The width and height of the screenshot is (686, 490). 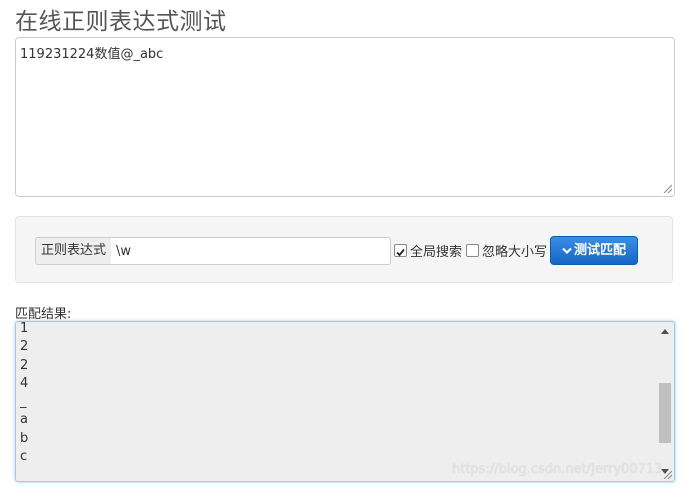 What do you see at coordinates (667, 474) in the screenshot?
I see `result-resize-grip-icon` at bounding box center [667, 474].